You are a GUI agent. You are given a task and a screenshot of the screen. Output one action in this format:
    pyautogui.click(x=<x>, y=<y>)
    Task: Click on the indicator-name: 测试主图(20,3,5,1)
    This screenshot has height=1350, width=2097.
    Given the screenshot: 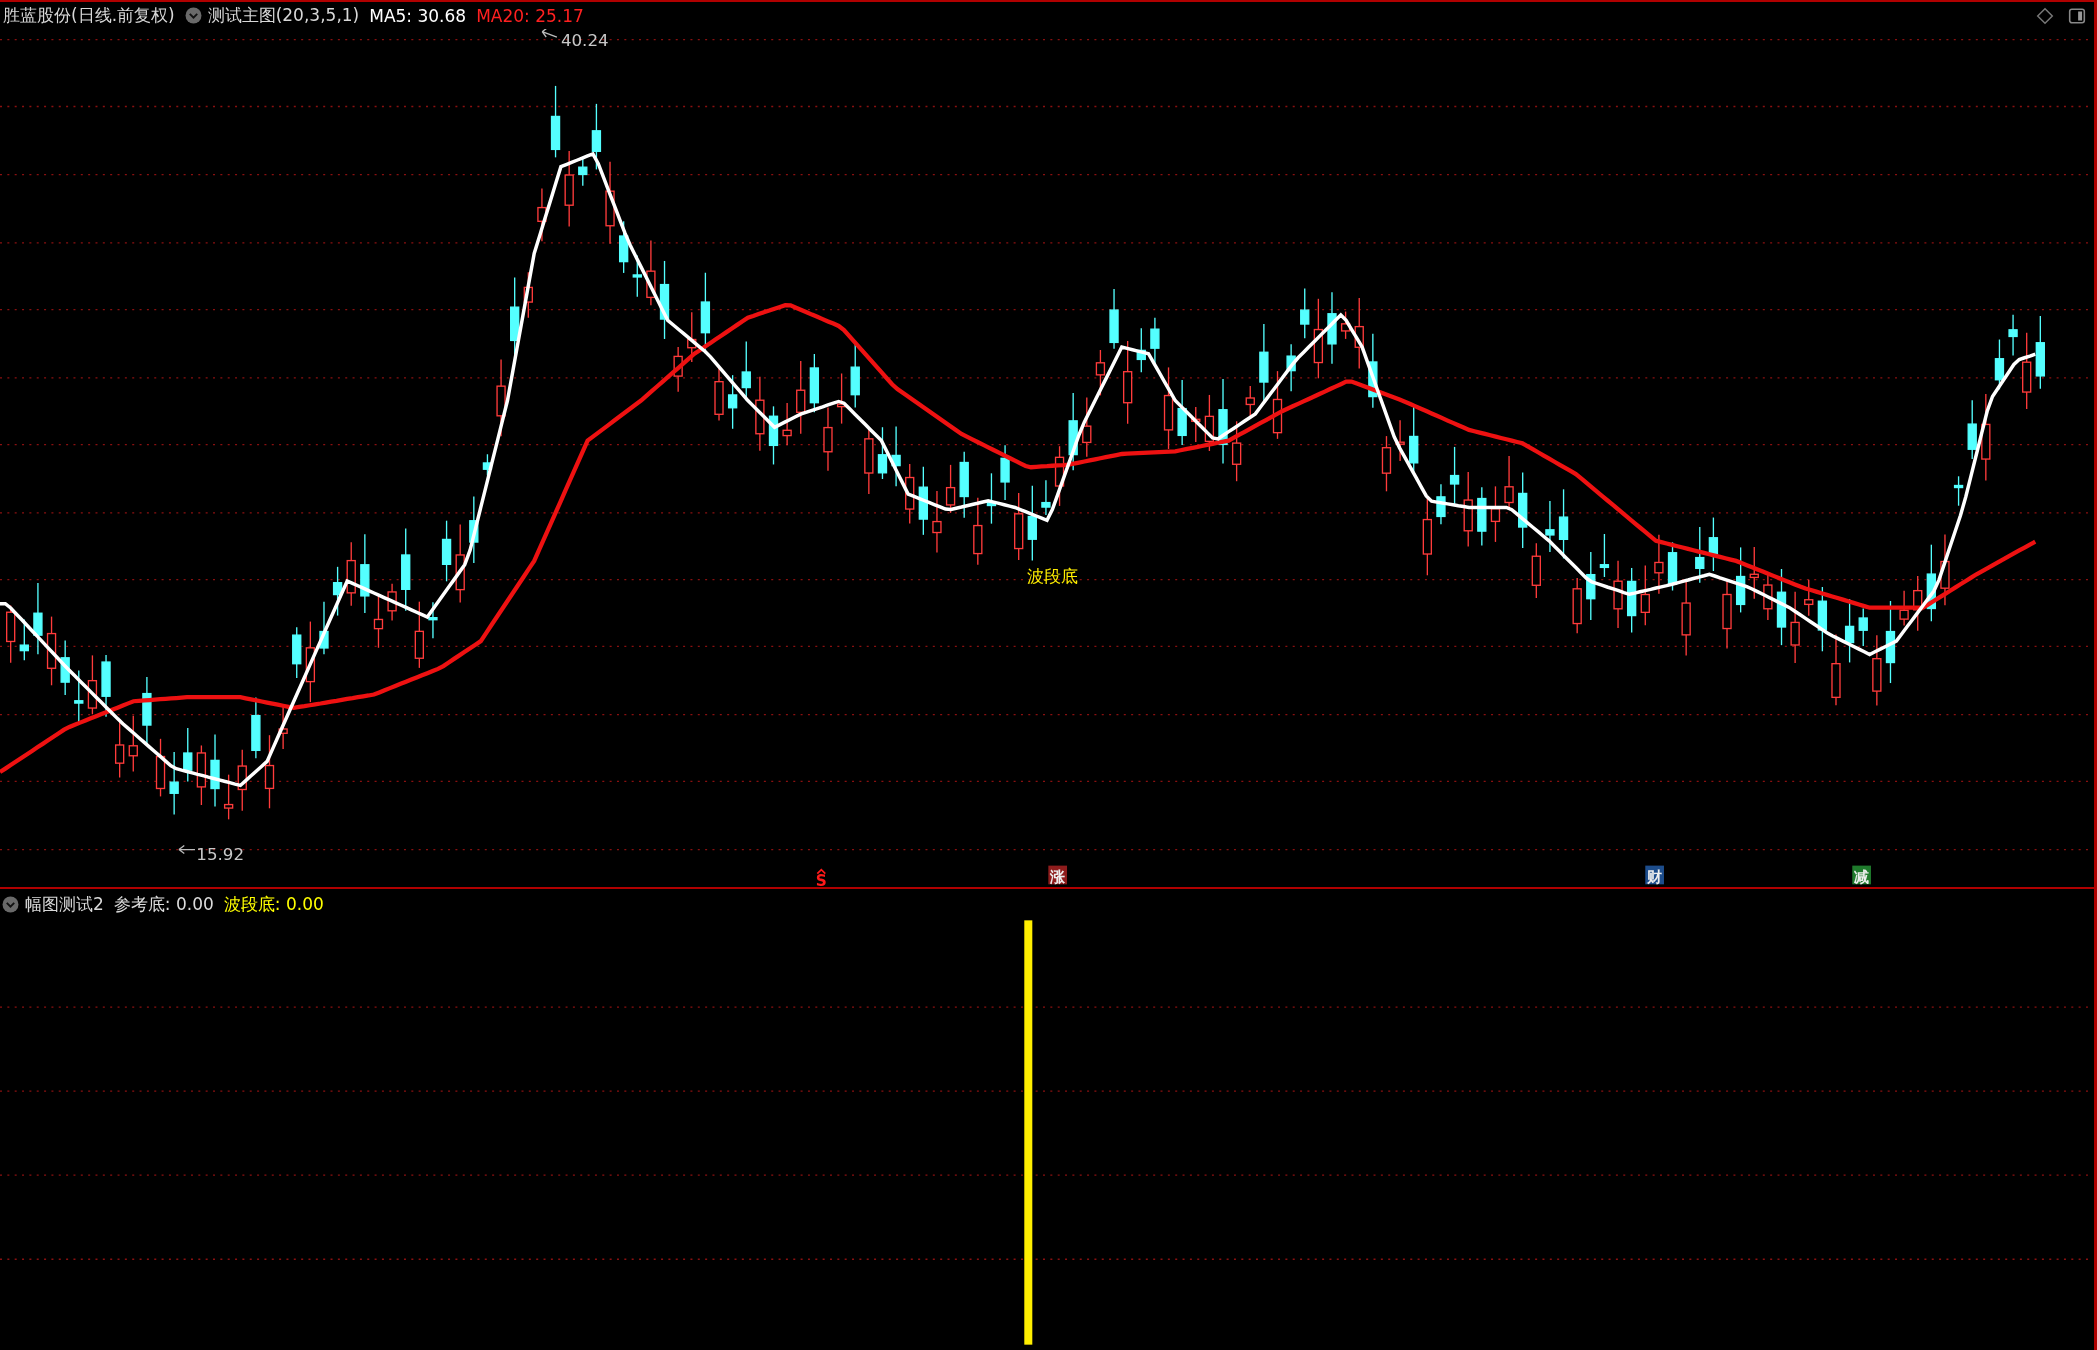 What is the action you would take?
    pyautogui.click(x=283, y=15)
    